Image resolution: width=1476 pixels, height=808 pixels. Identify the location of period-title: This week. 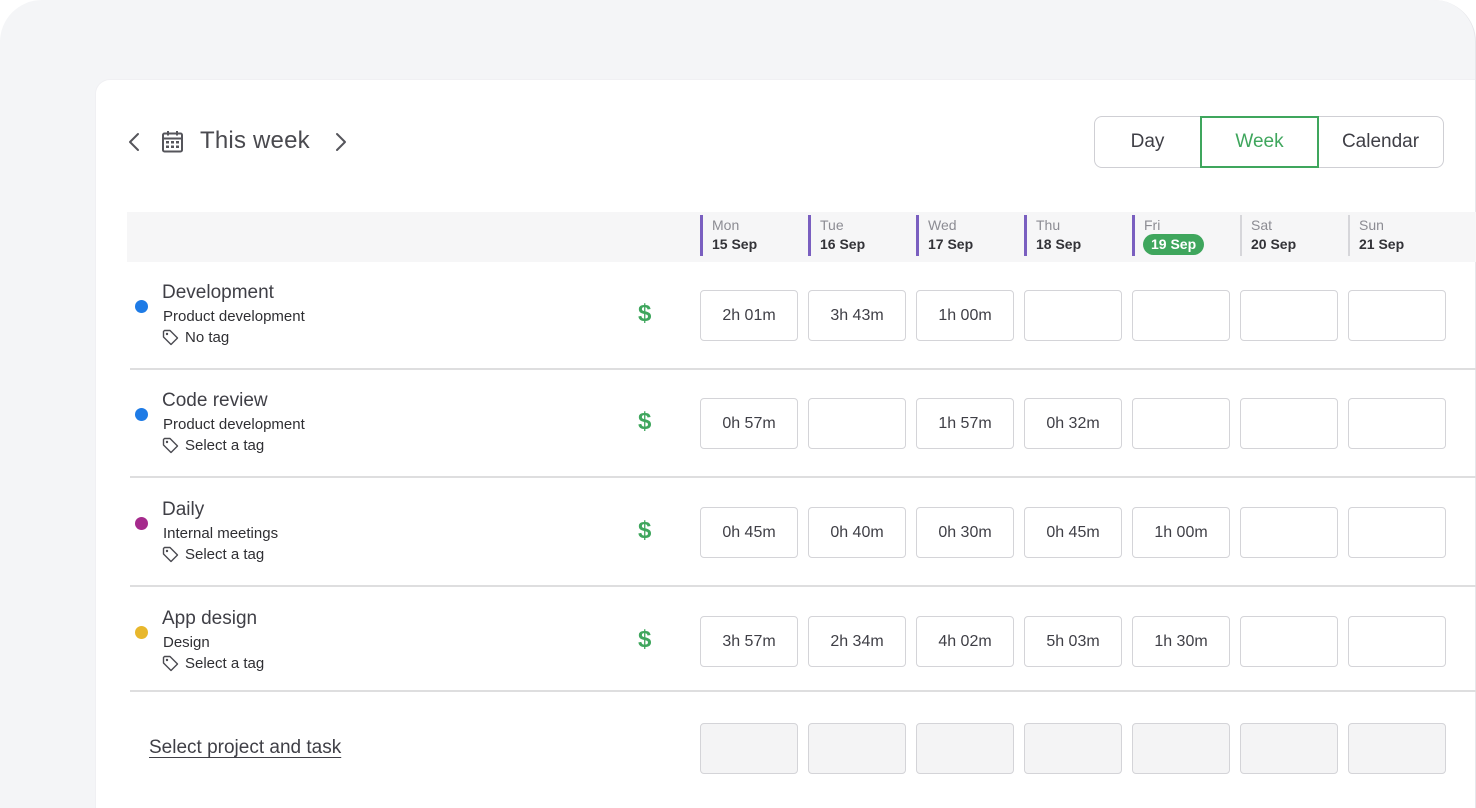
(255, 140).